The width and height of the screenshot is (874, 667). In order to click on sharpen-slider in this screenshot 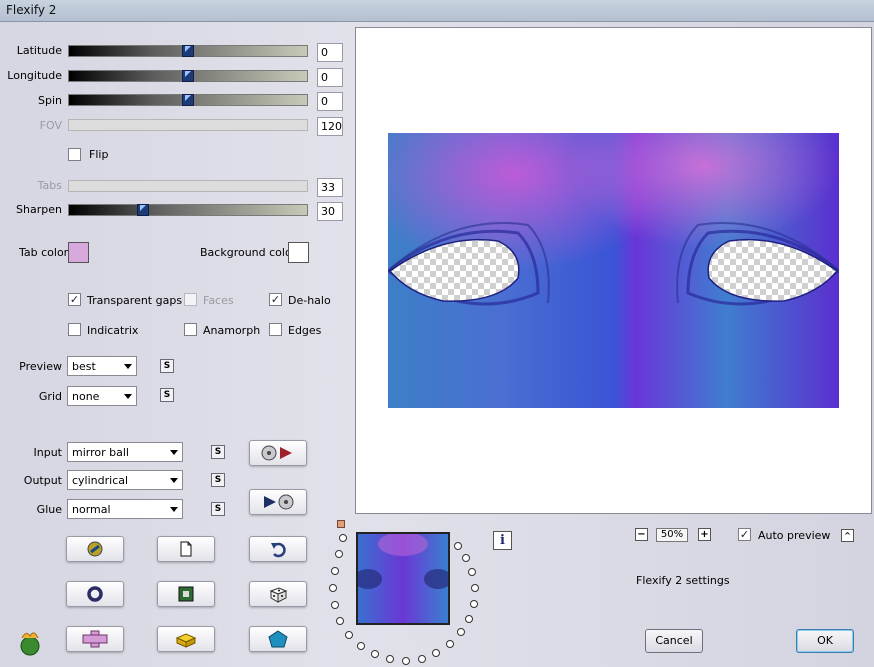, I will do `click(188, 210)`.